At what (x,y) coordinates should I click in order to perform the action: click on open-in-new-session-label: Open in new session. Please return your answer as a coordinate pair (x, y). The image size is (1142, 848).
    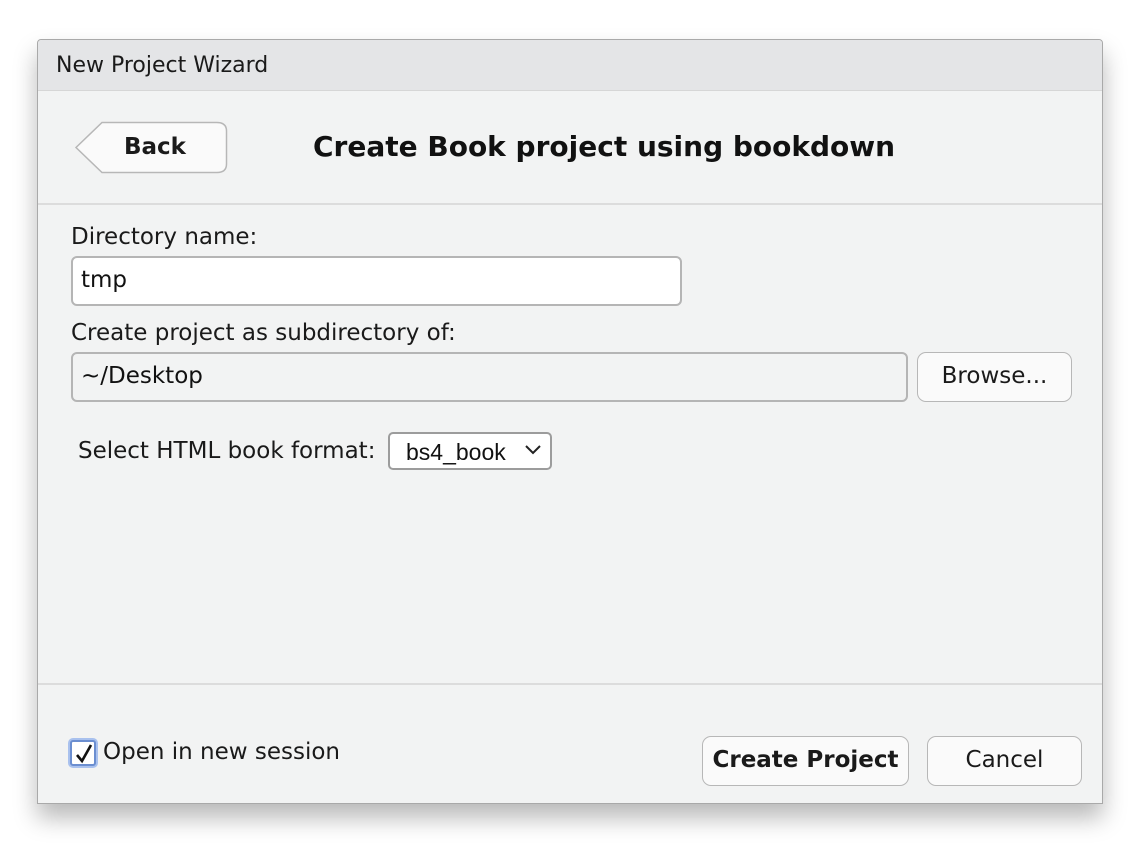
    Looking at the image, I should click on (221, 752).